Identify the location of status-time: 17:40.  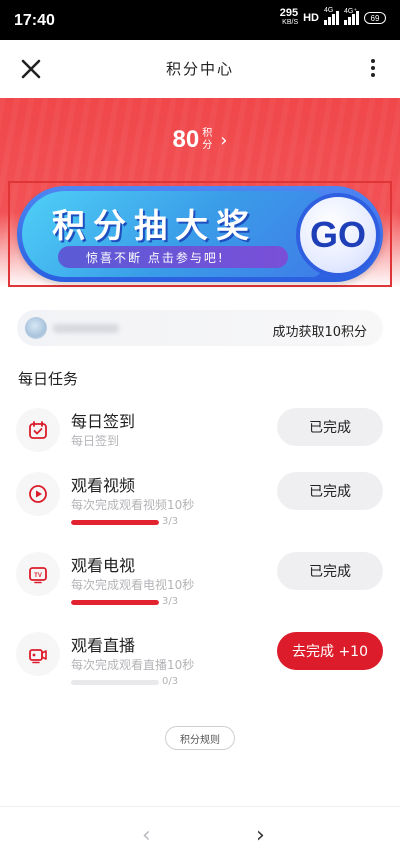
(34, 20).